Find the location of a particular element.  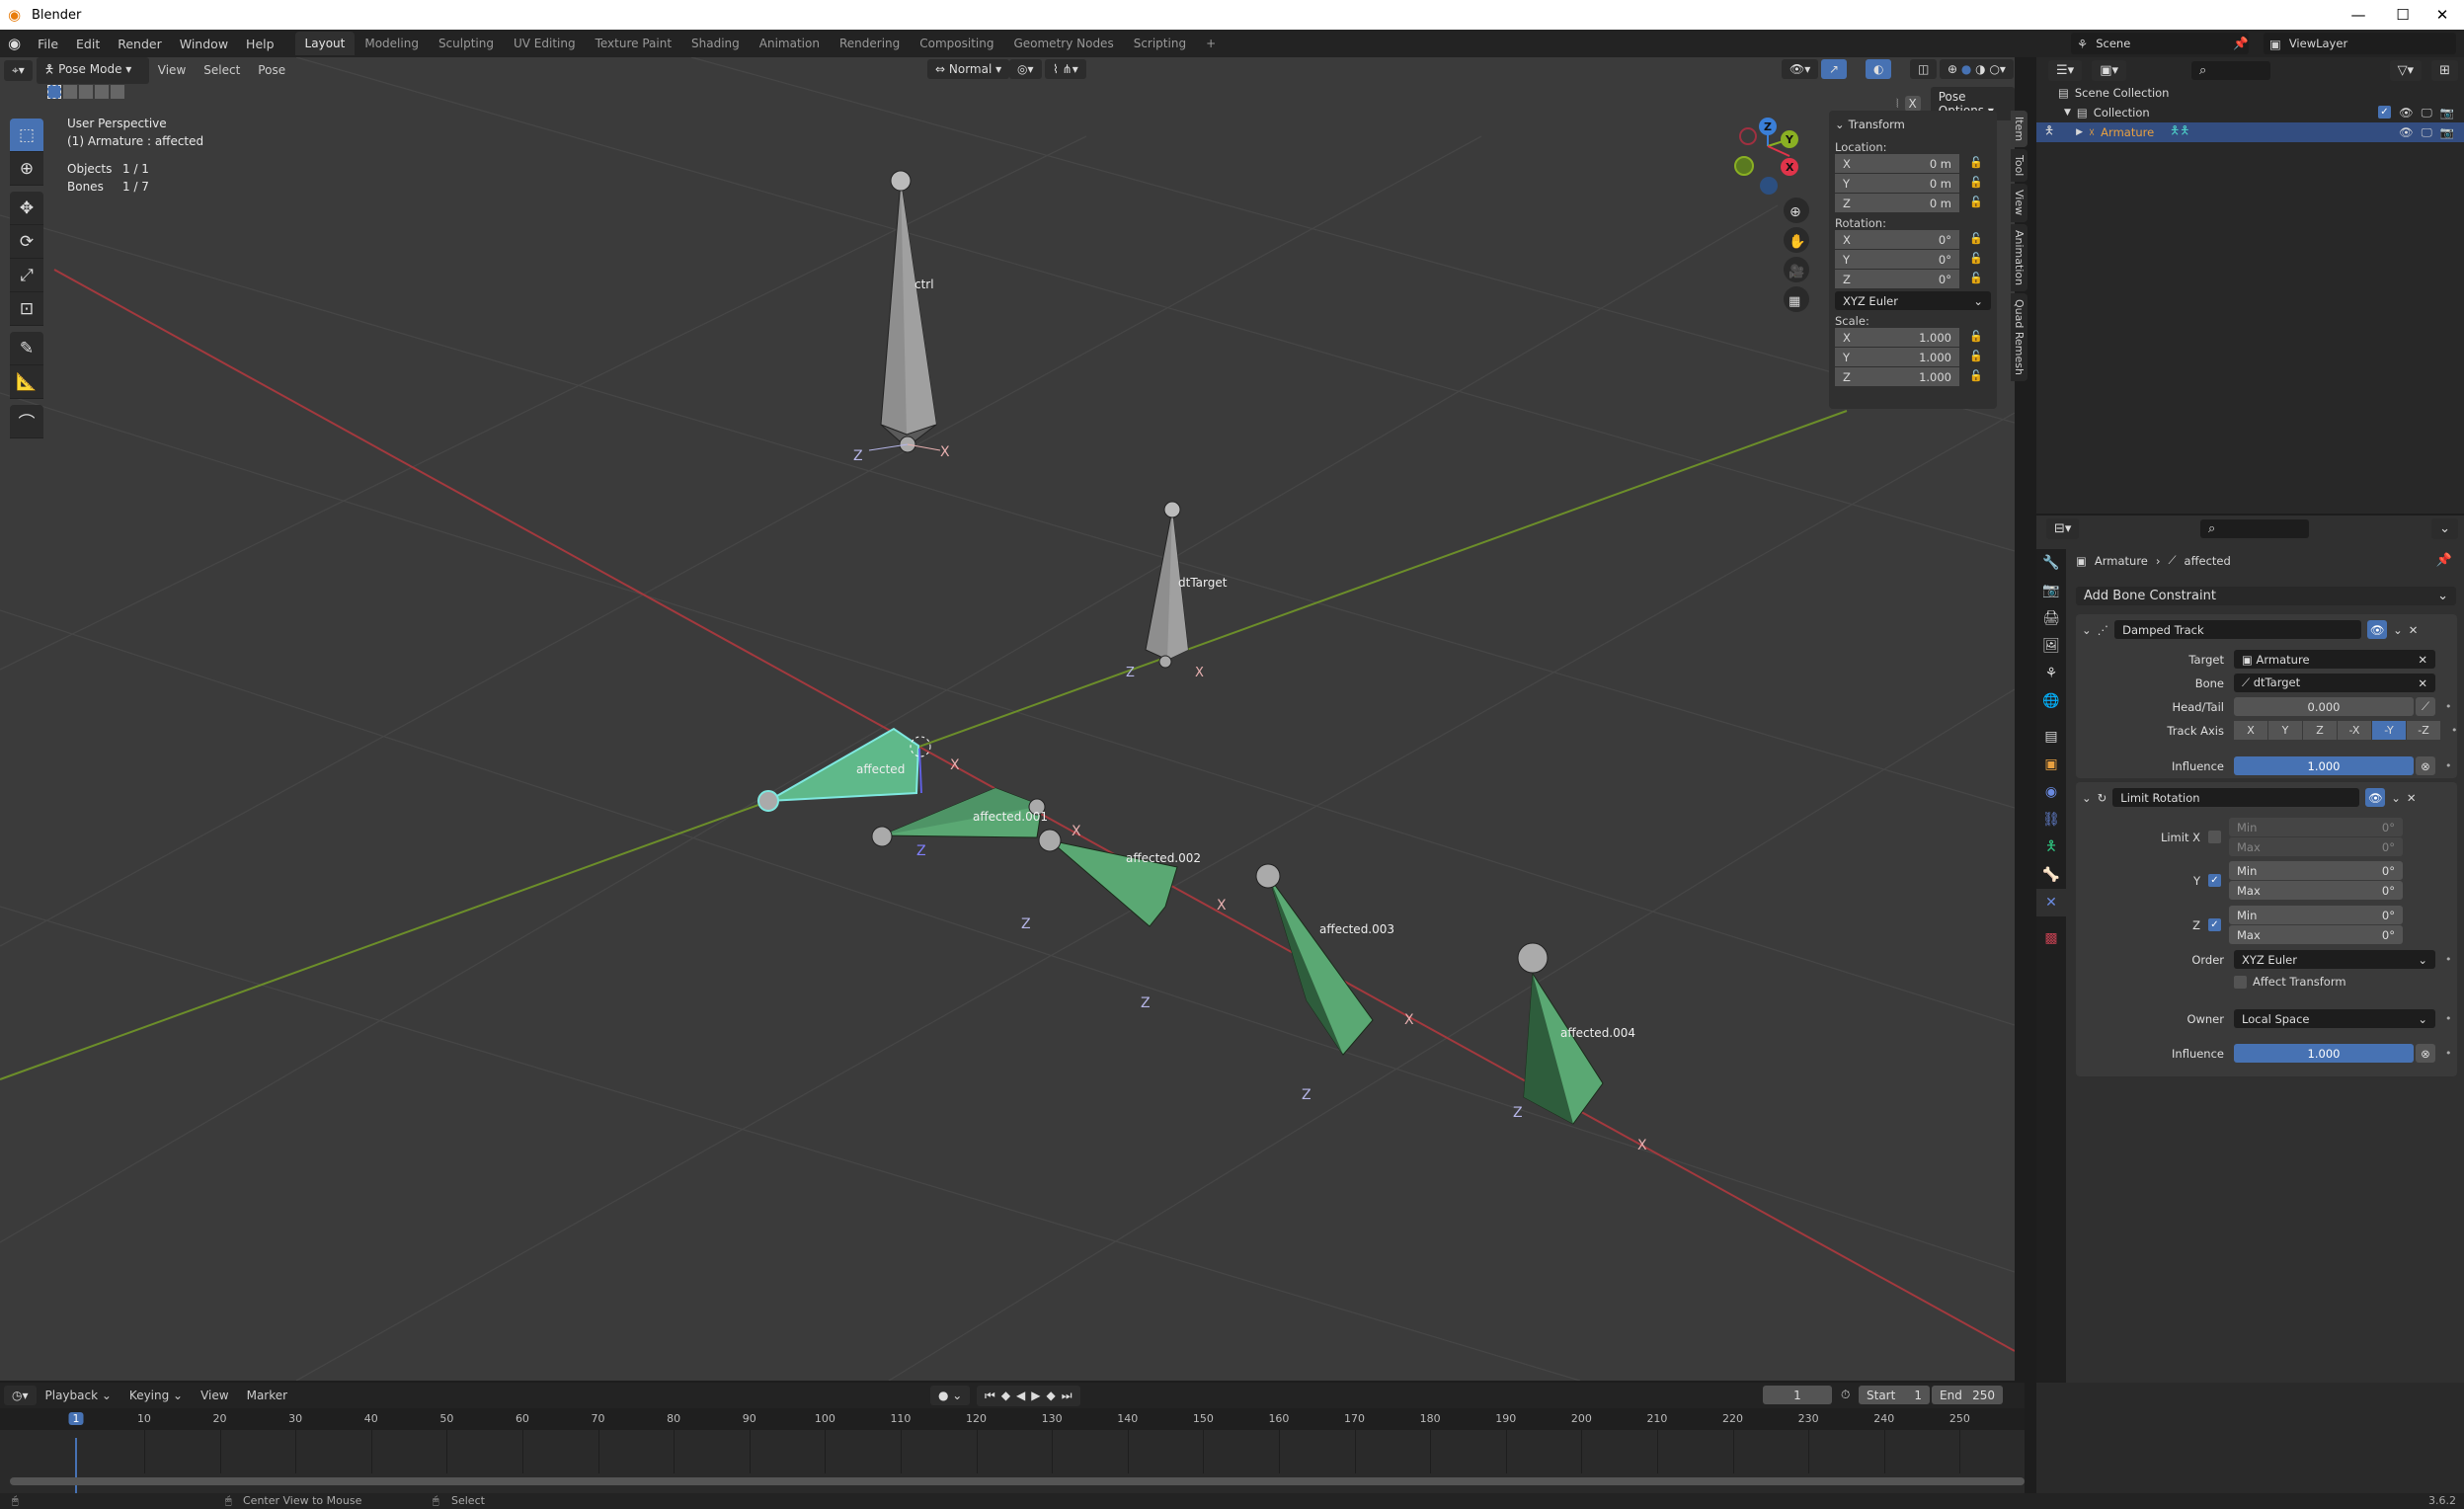

limit-y-checkbox: ✓ is located at coordinates (2214, 881).